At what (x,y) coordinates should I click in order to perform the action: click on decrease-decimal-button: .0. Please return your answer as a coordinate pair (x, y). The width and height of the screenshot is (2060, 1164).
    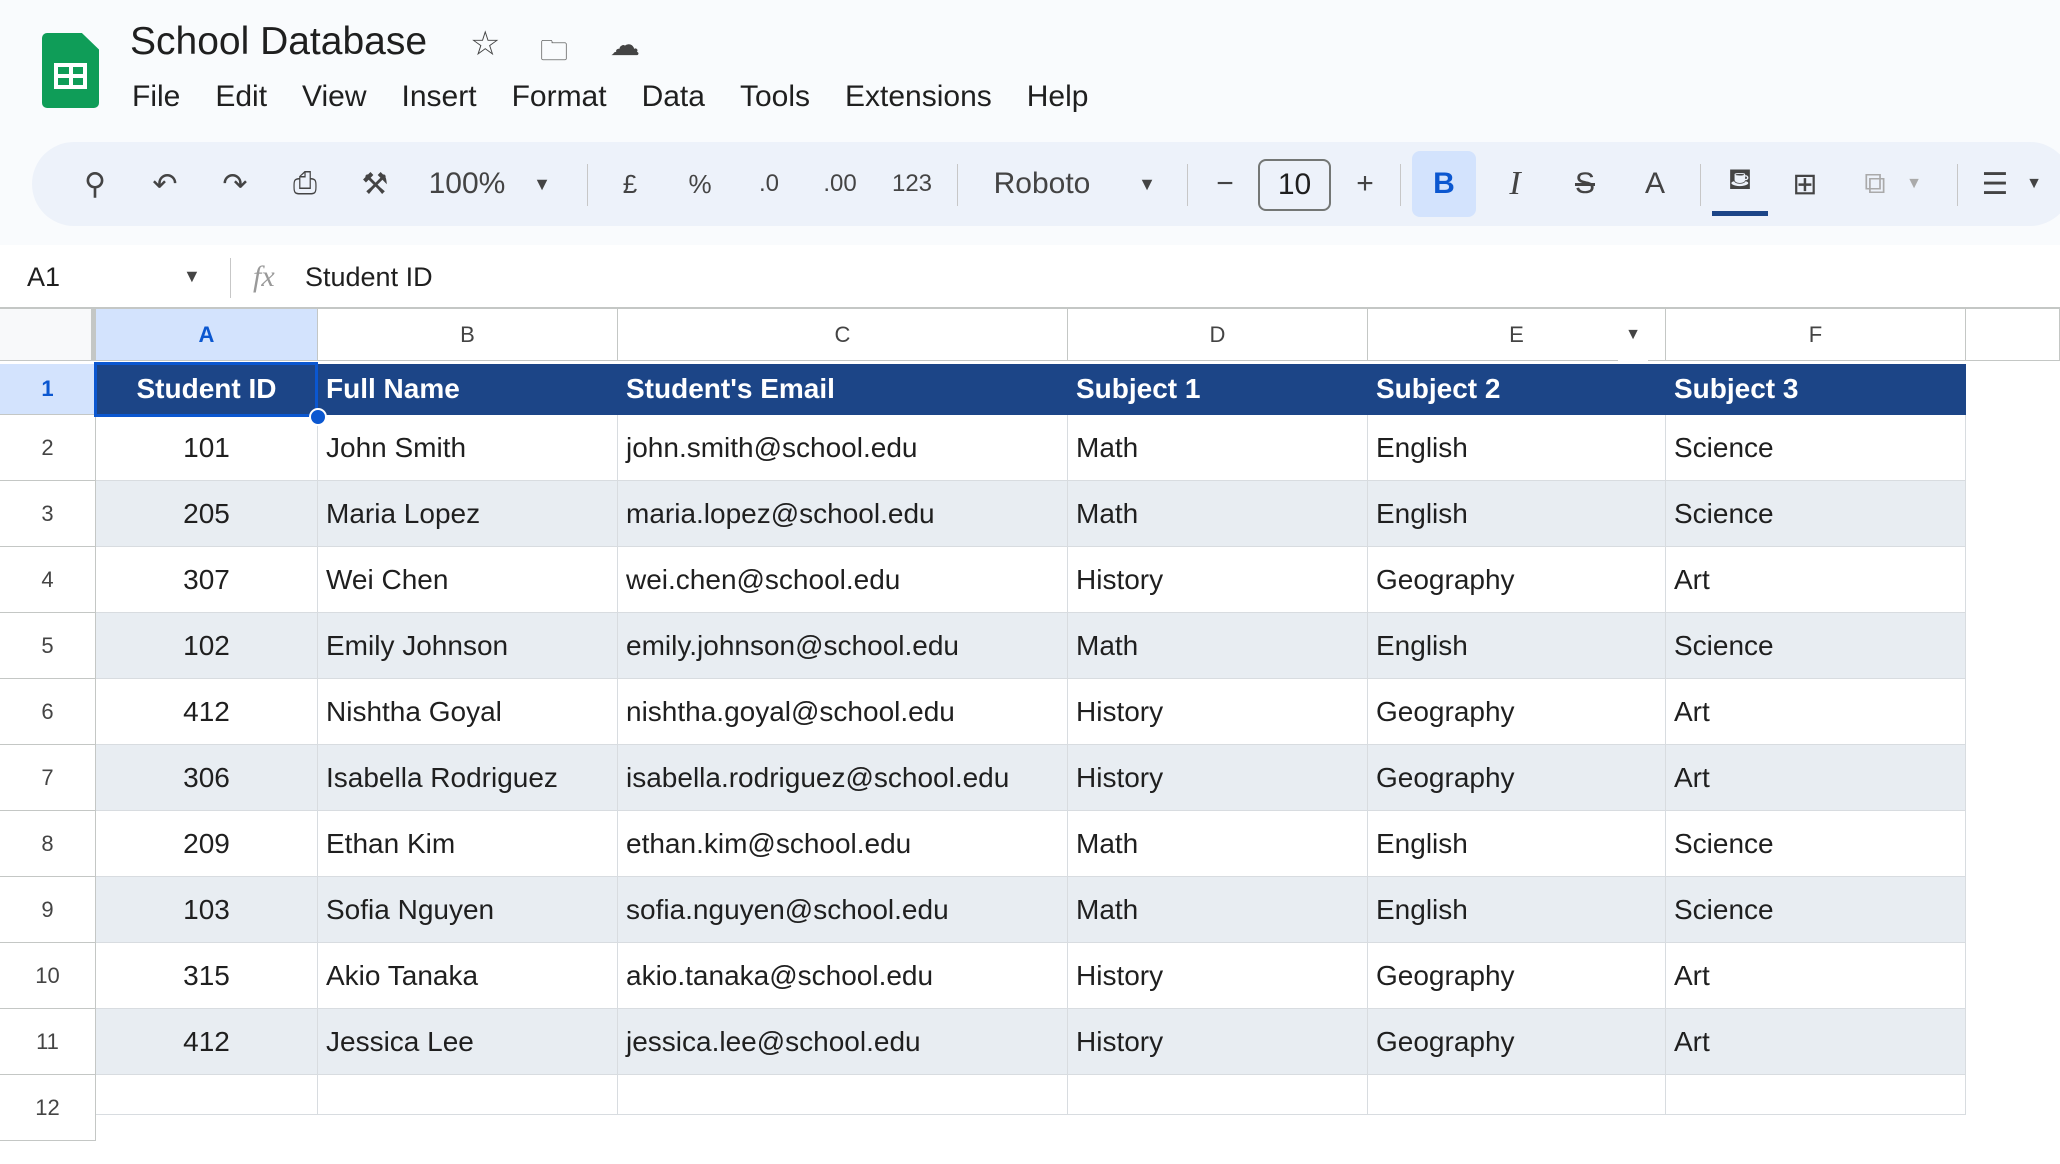
    Looking at the image, I should click on (769, 184).